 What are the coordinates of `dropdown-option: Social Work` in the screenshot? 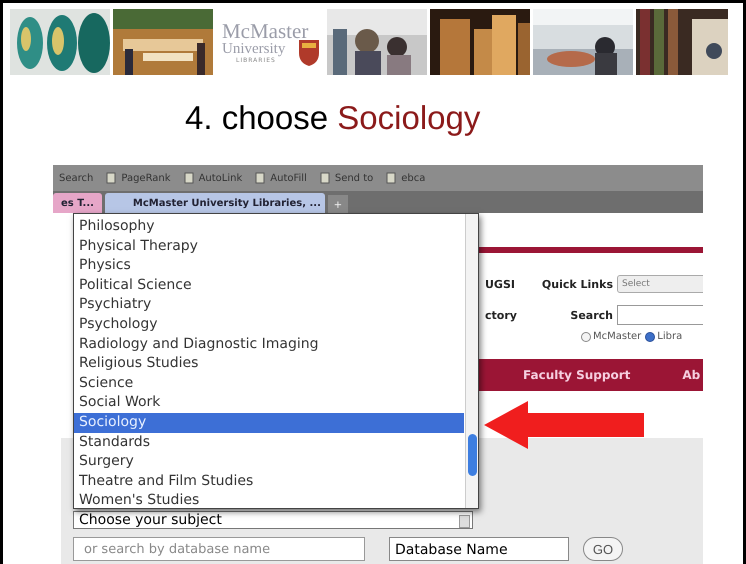 It's located at (269, 403).